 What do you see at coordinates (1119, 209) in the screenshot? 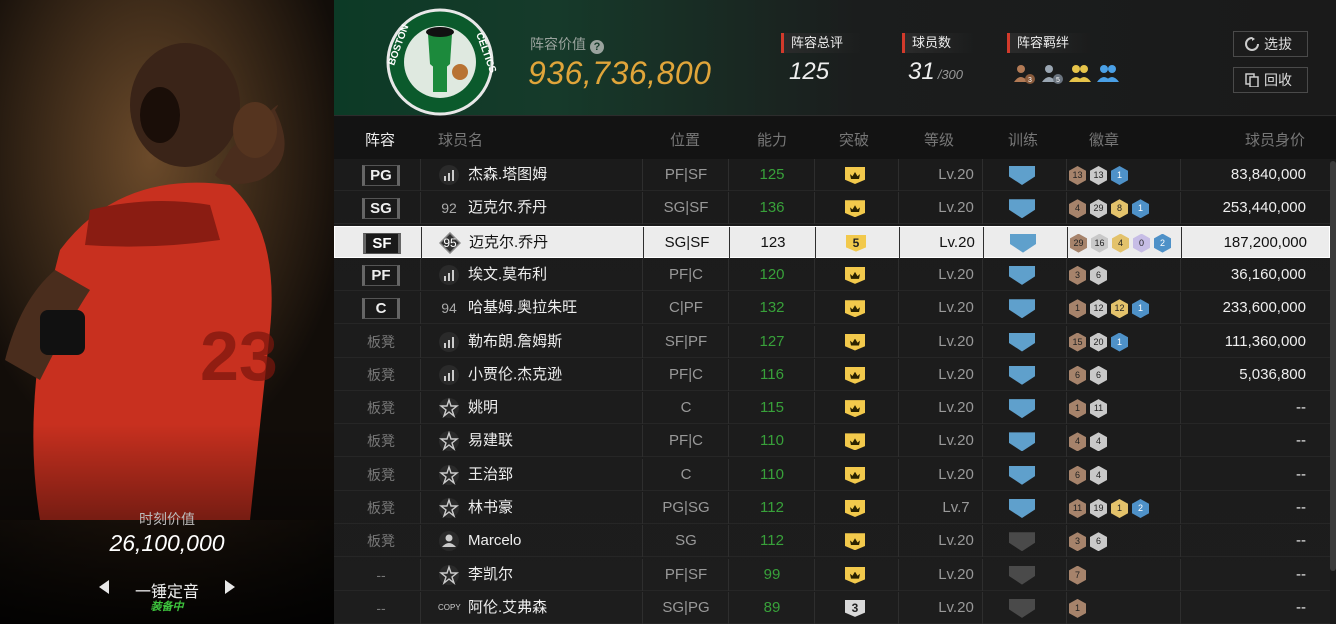
I see `badge-icon: 8` at bounding box center [1119, 209].